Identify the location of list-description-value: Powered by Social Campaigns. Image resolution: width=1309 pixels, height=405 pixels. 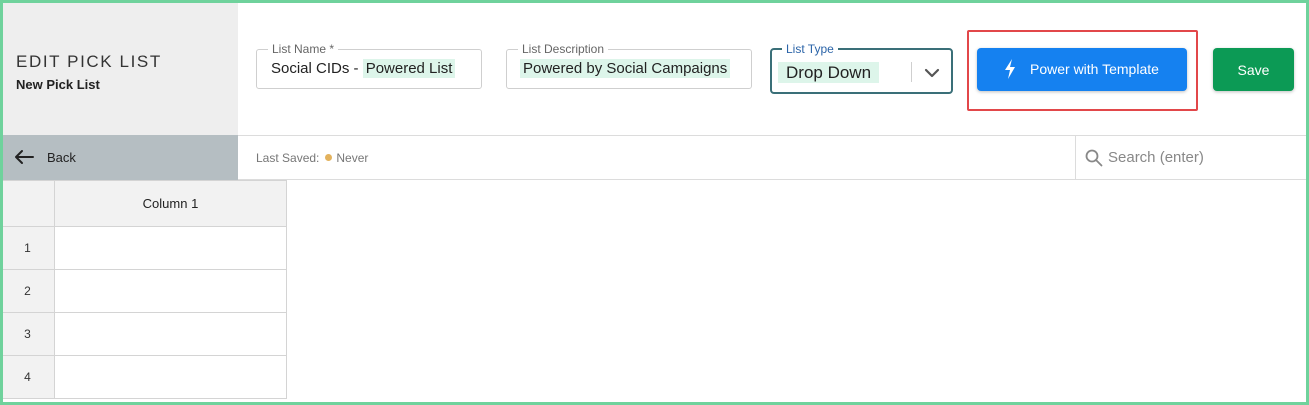
(625, 68).